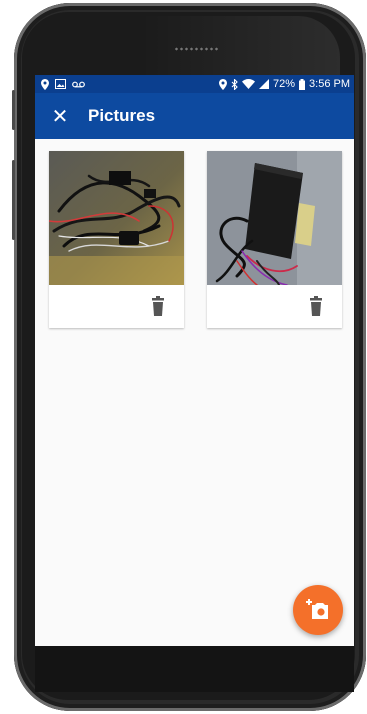  What do you see at coordinates (13, 110) in the screenshot?
I see `volume-button` at bounding box center [13, 110].